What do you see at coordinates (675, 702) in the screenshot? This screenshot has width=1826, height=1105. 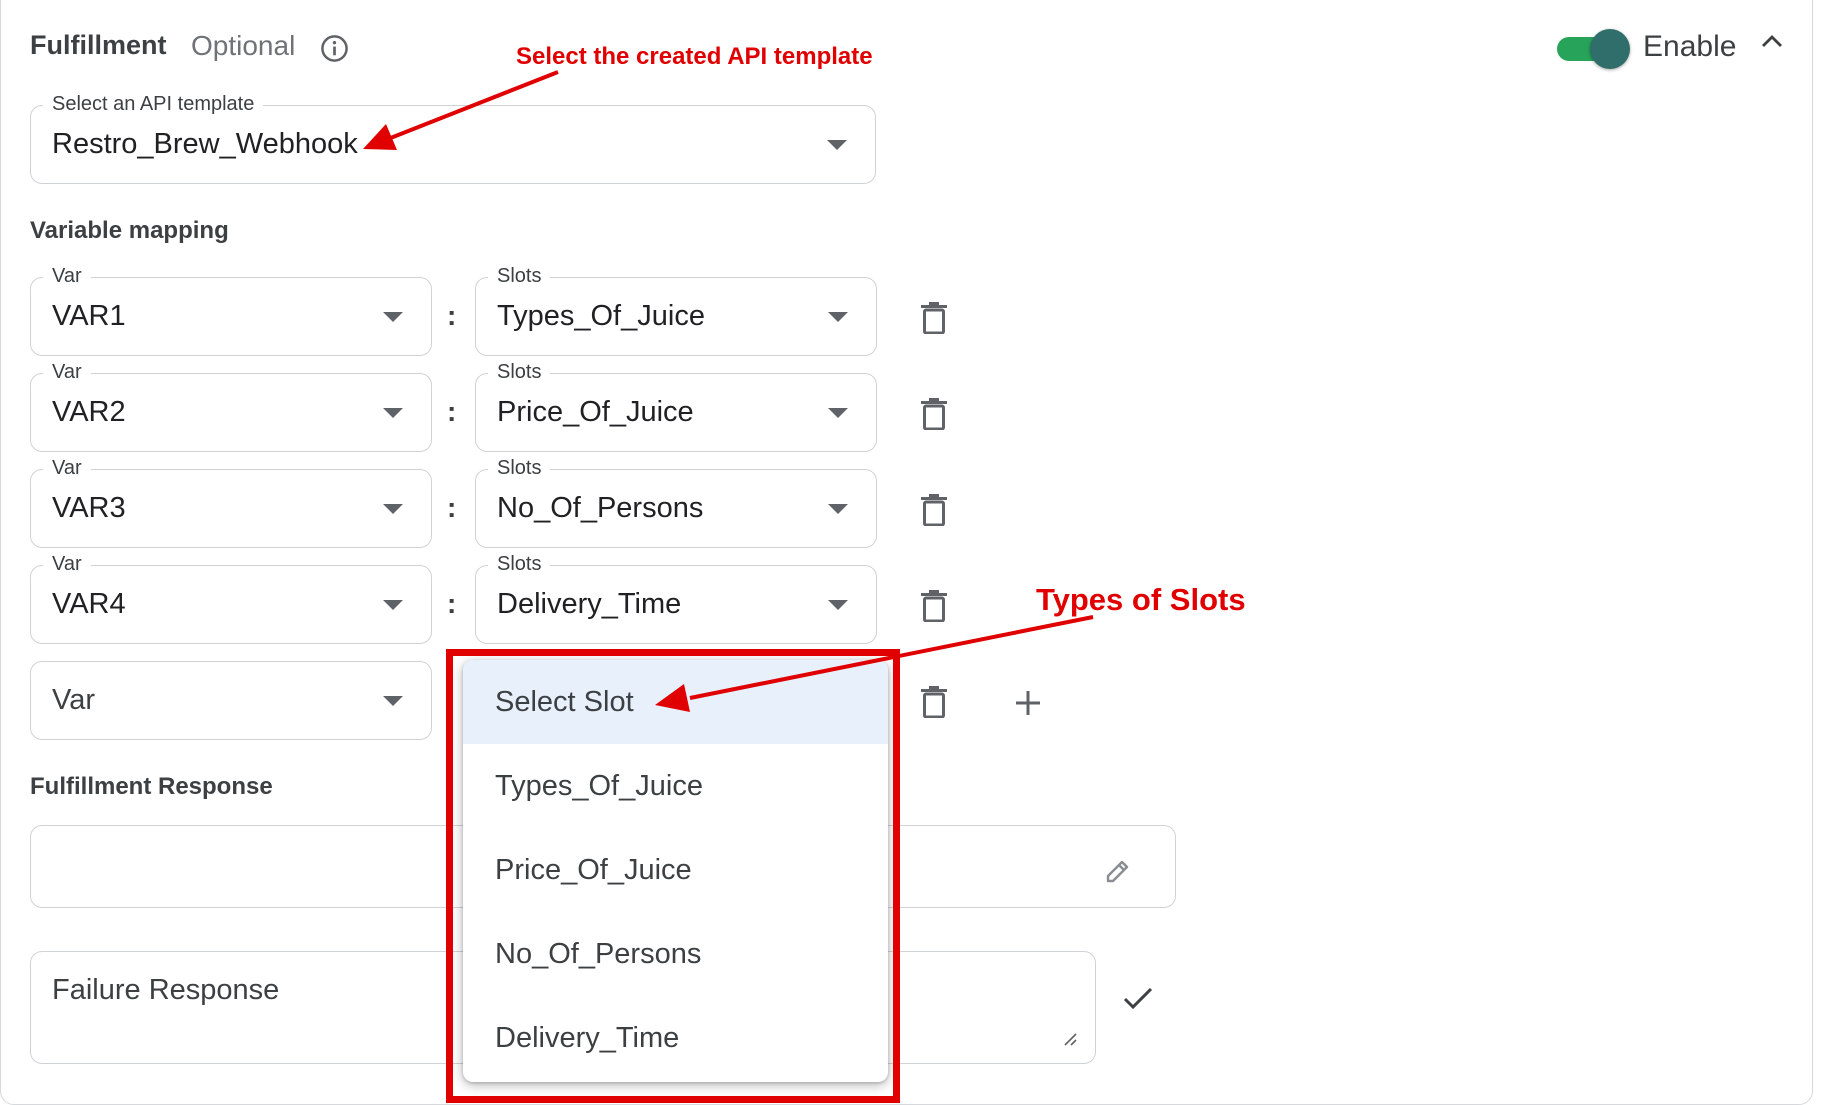 I see `slot-option-select-slot: Select Slot` at bounding box center [675, 702].